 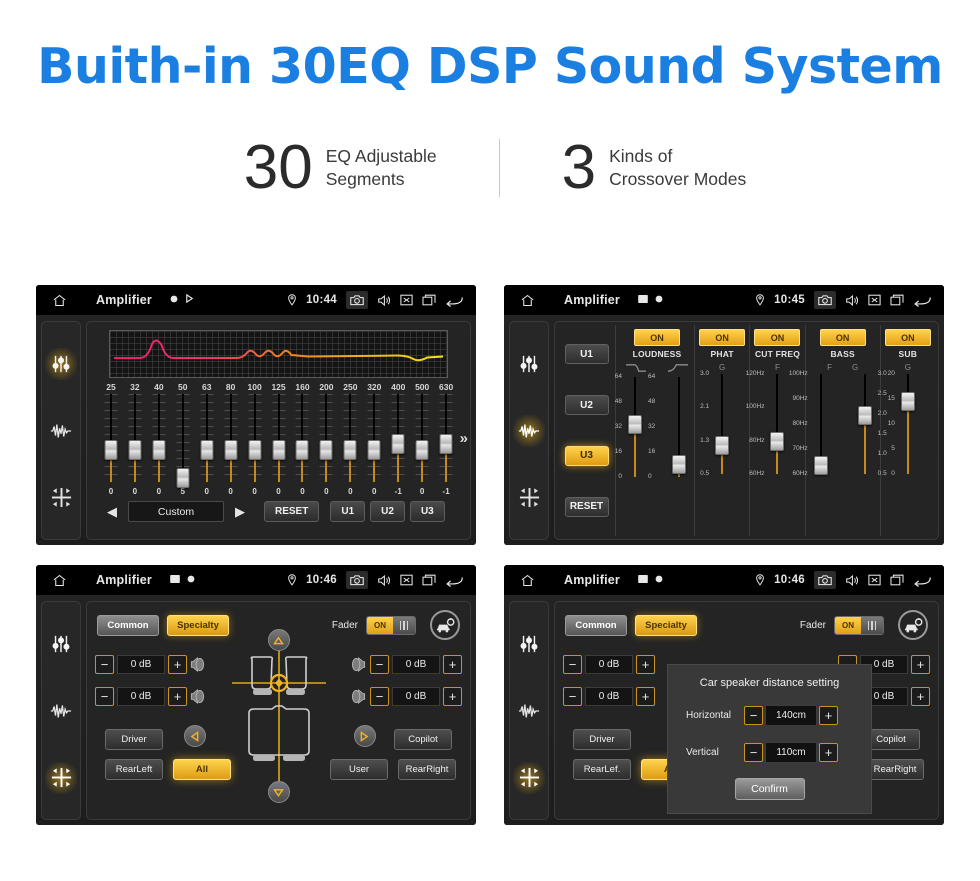 I want to click on nav-right-button, so click(x=364, y=736).